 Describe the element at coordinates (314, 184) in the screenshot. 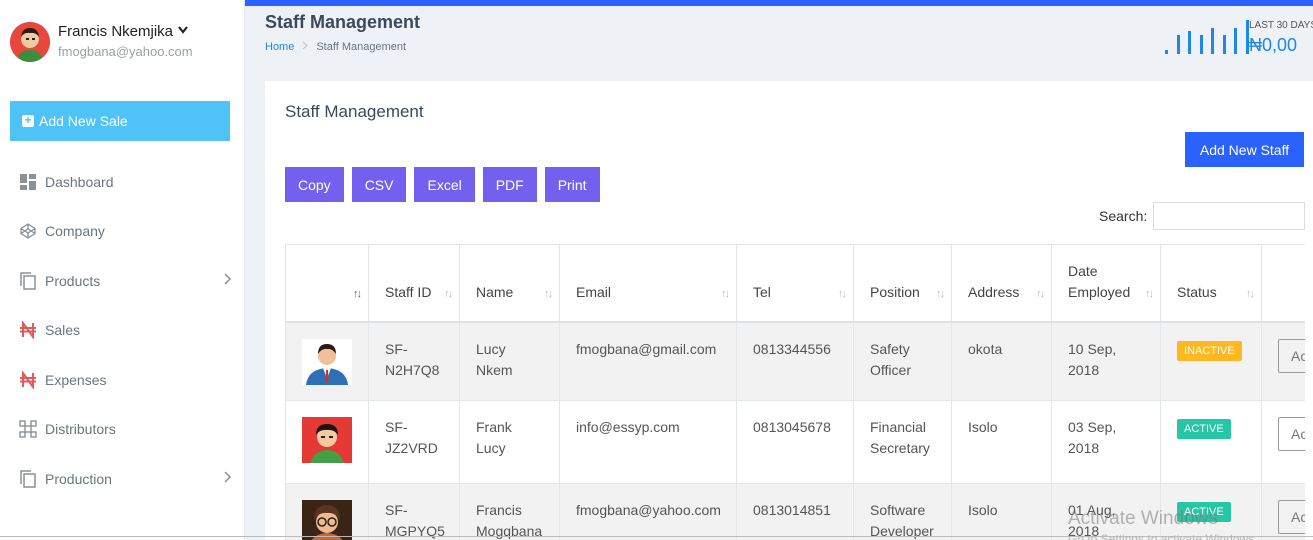

I see `copy-button: Copy` at that location.